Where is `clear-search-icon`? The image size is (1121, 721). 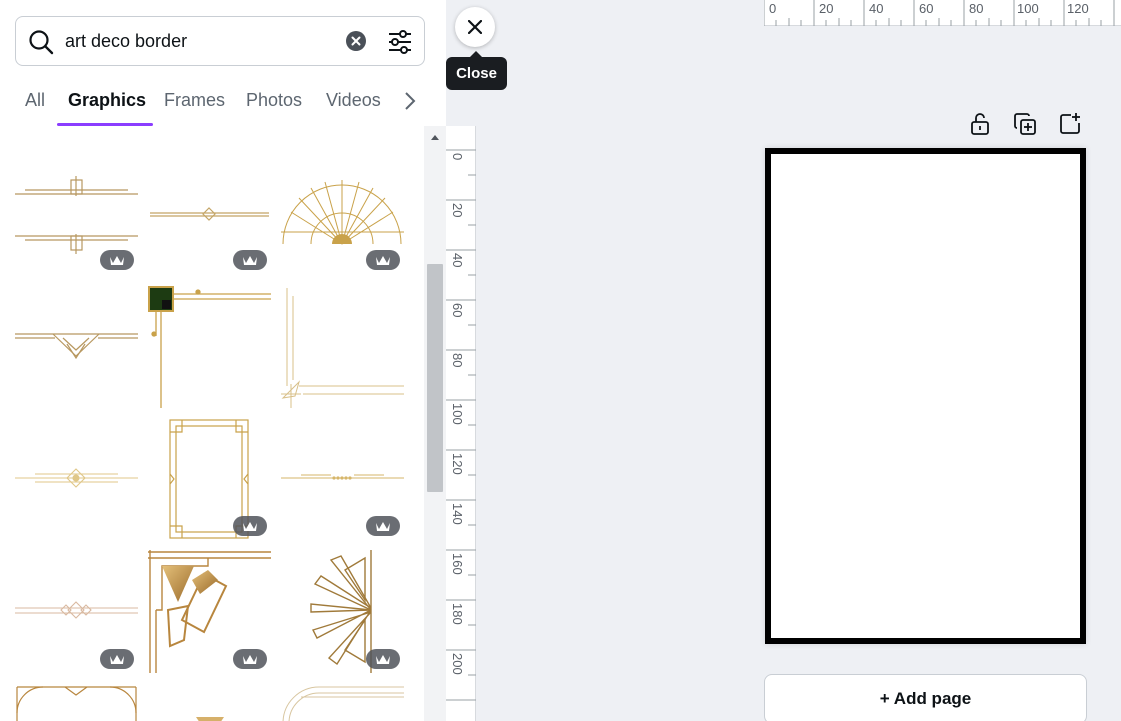
clear-search-icon is located at coordinates (356, 41).